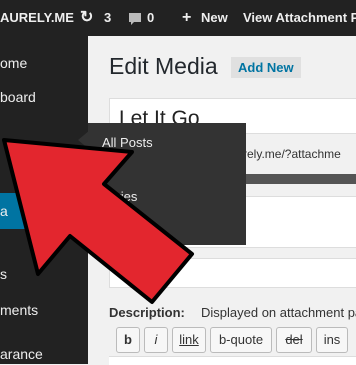  I want to click on sidebar-item-home: ome, so click(44, 63).